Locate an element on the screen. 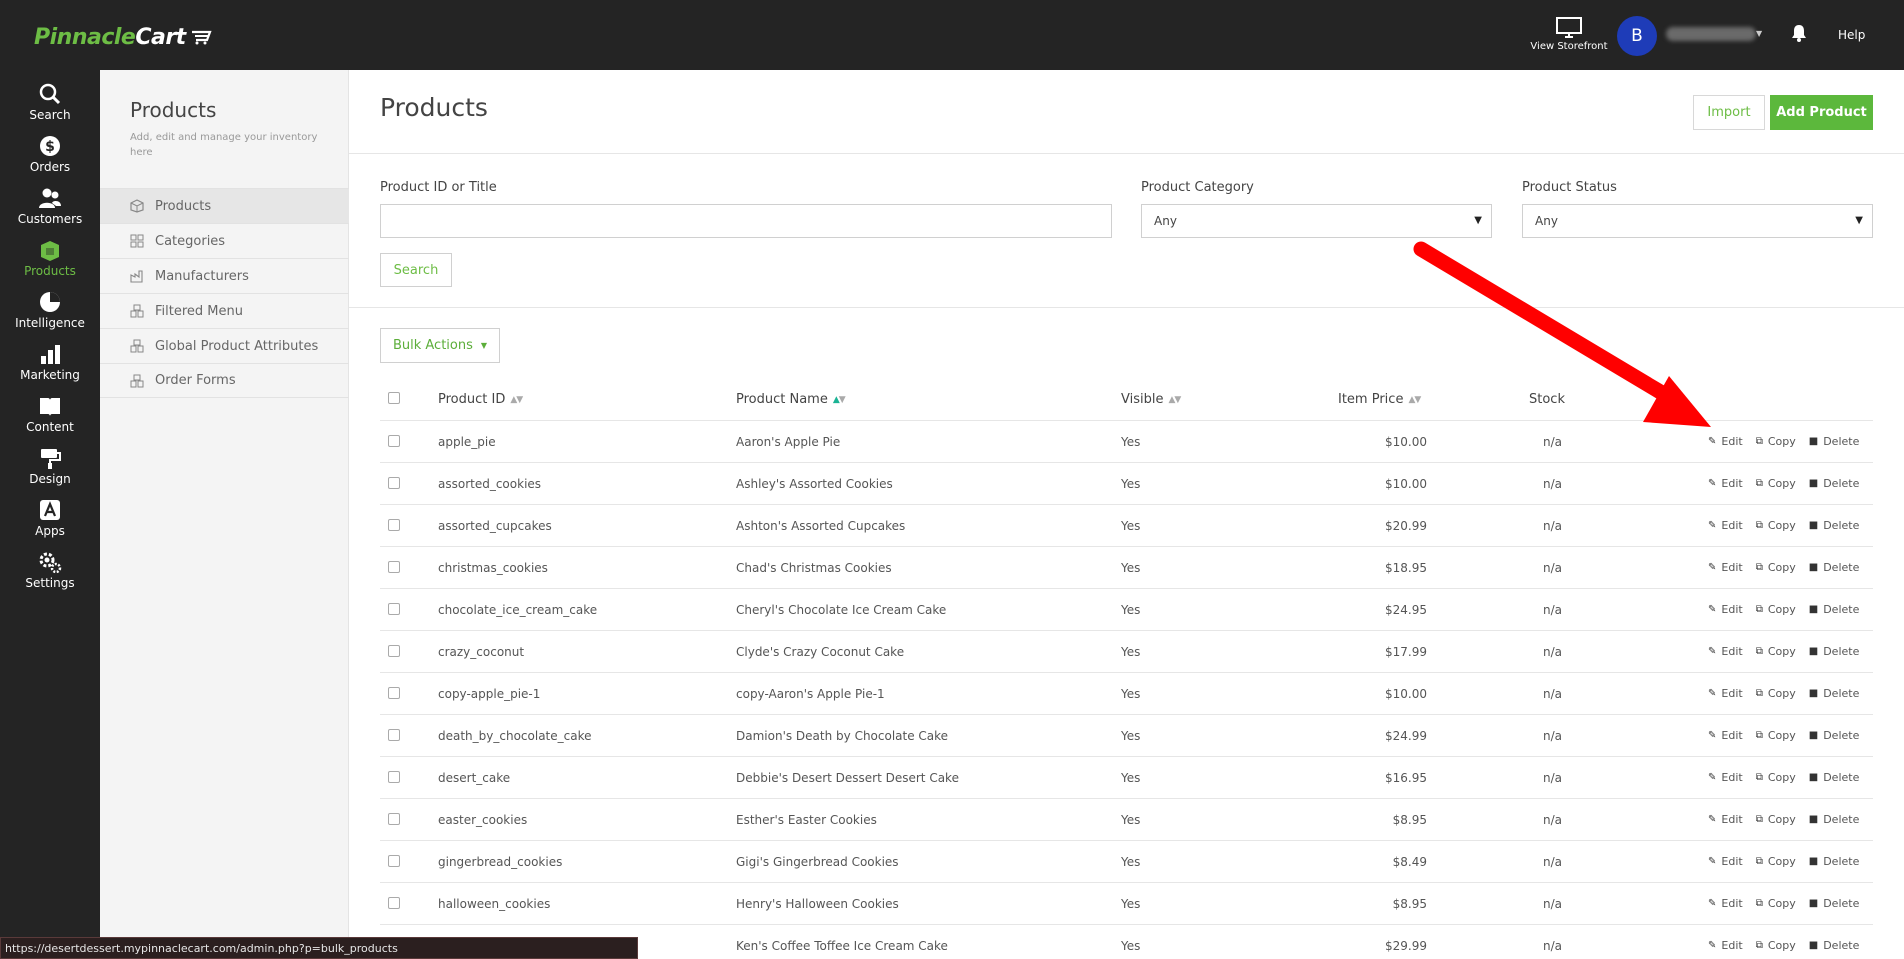 This screenshot has height=959, width=1904. subnav-item-filtered-menu: Filtered Menu is located at coordinates (224, 310).